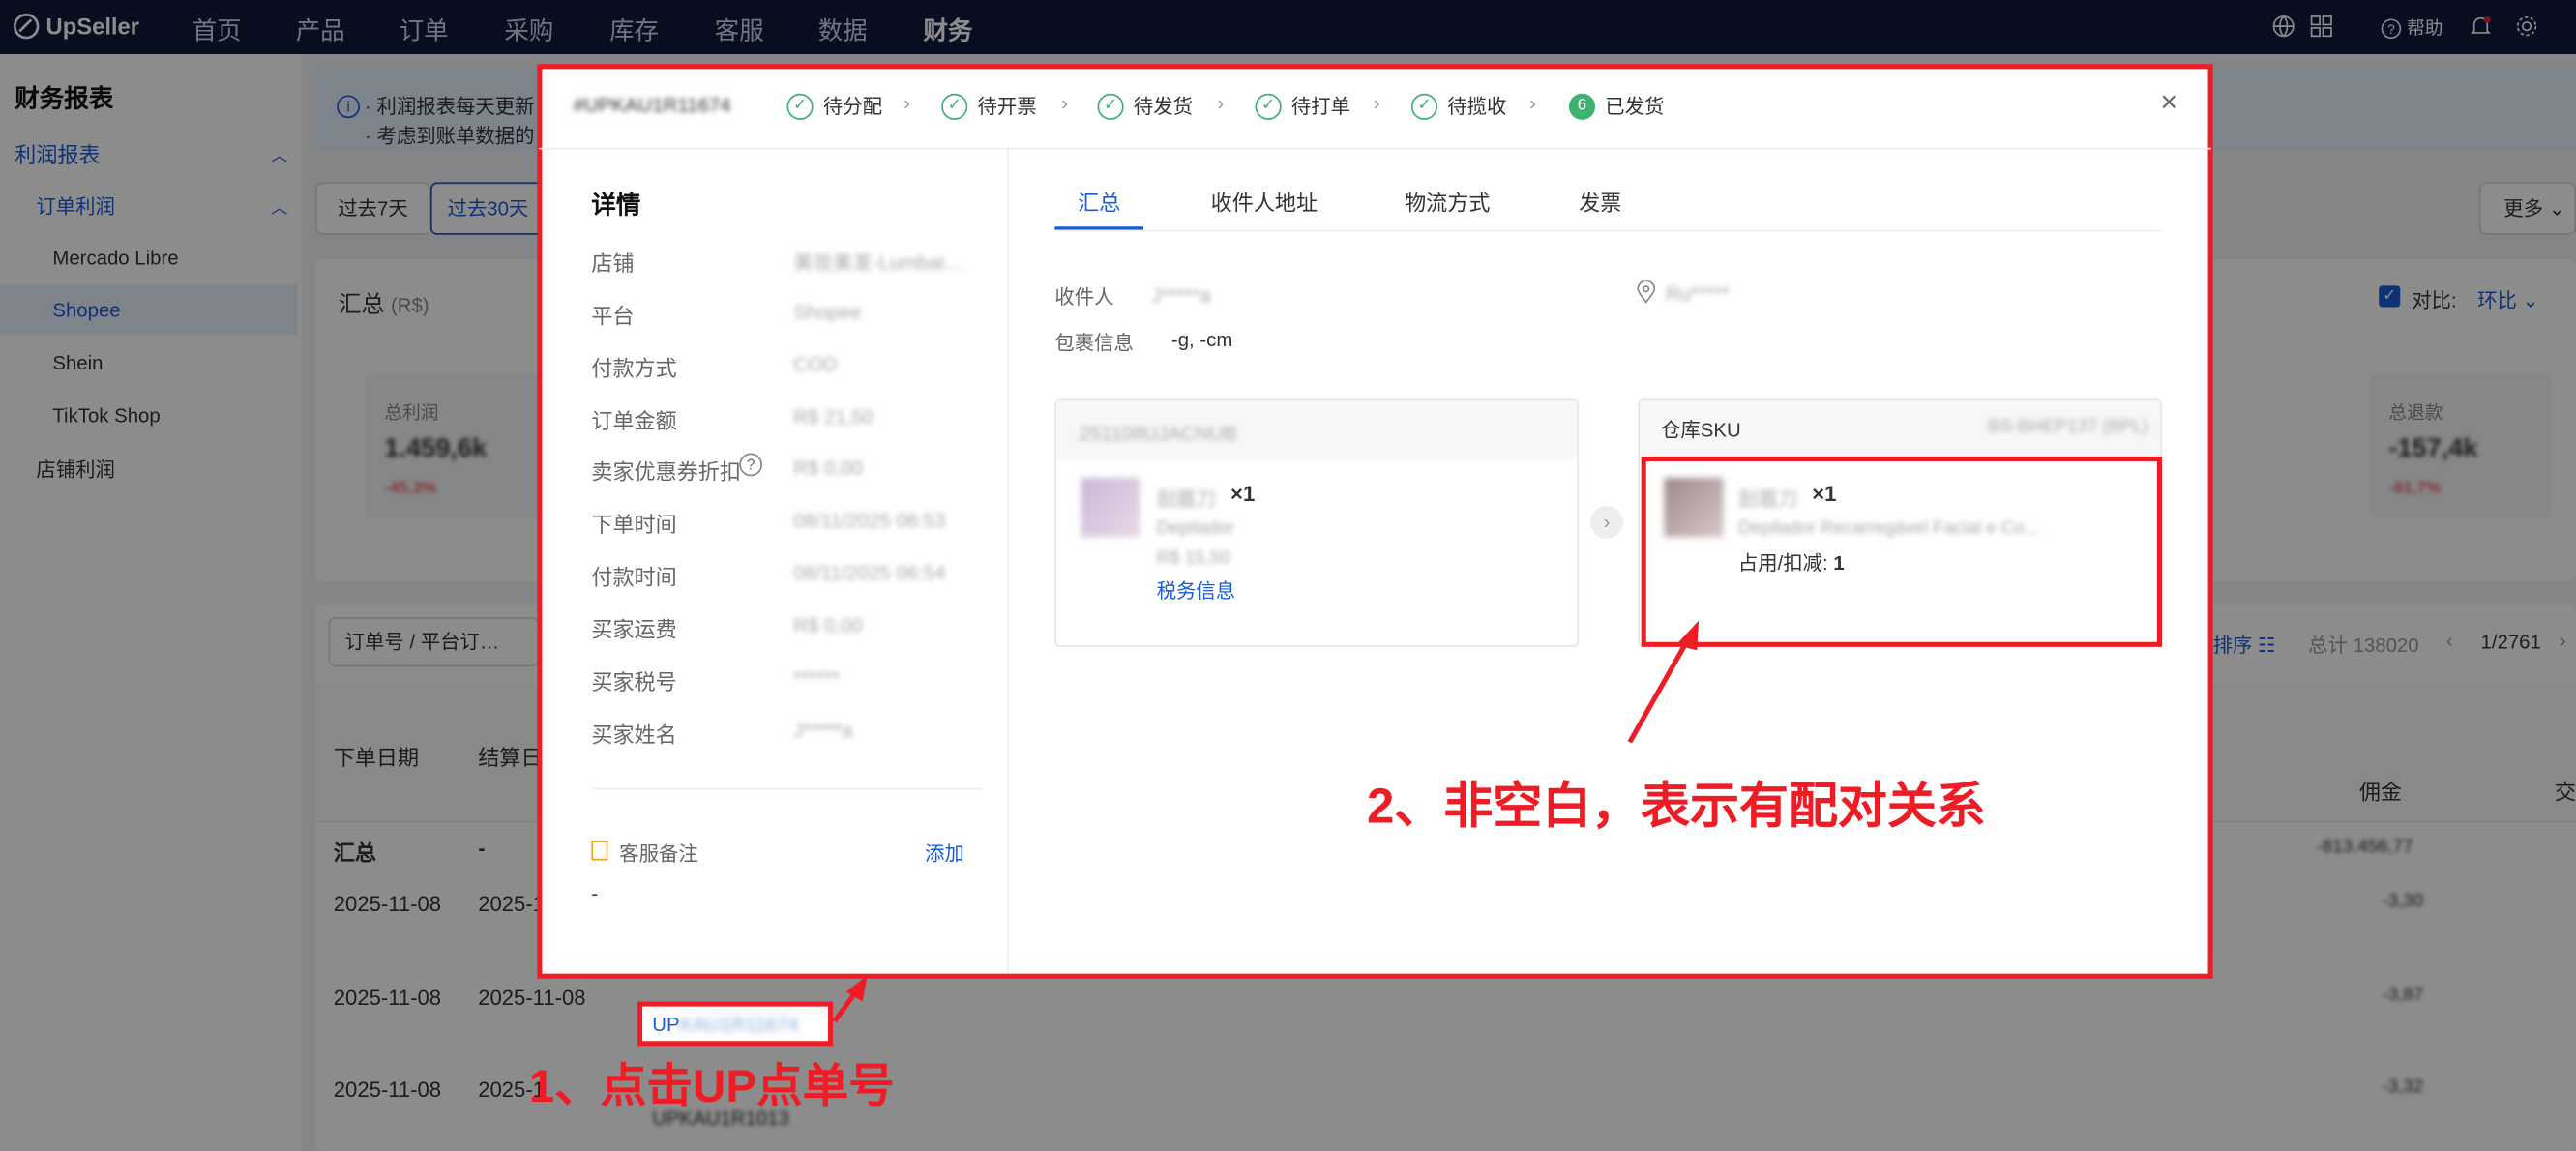 The height and width of the screenshot is (1151, 2576). Describe the element at coordinates (712, 1086) in the screenshot. I see `annotation-step-1: 1、点击UP点单号` at that location.